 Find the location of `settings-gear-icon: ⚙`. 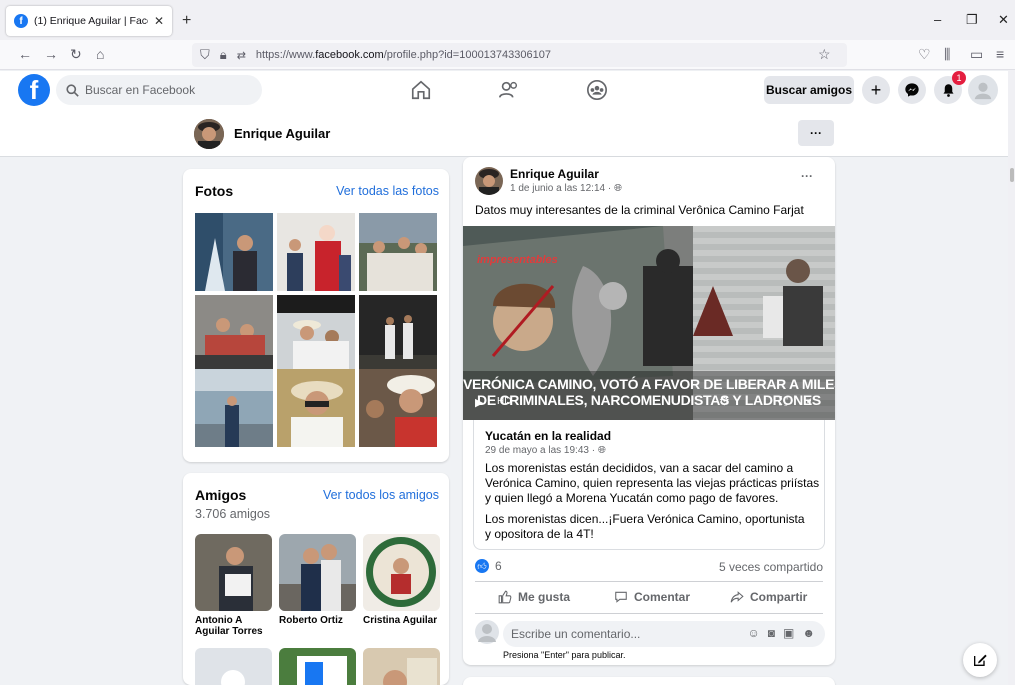

settings-gear-icon: ⚙ is located at coordinates (724, 401).